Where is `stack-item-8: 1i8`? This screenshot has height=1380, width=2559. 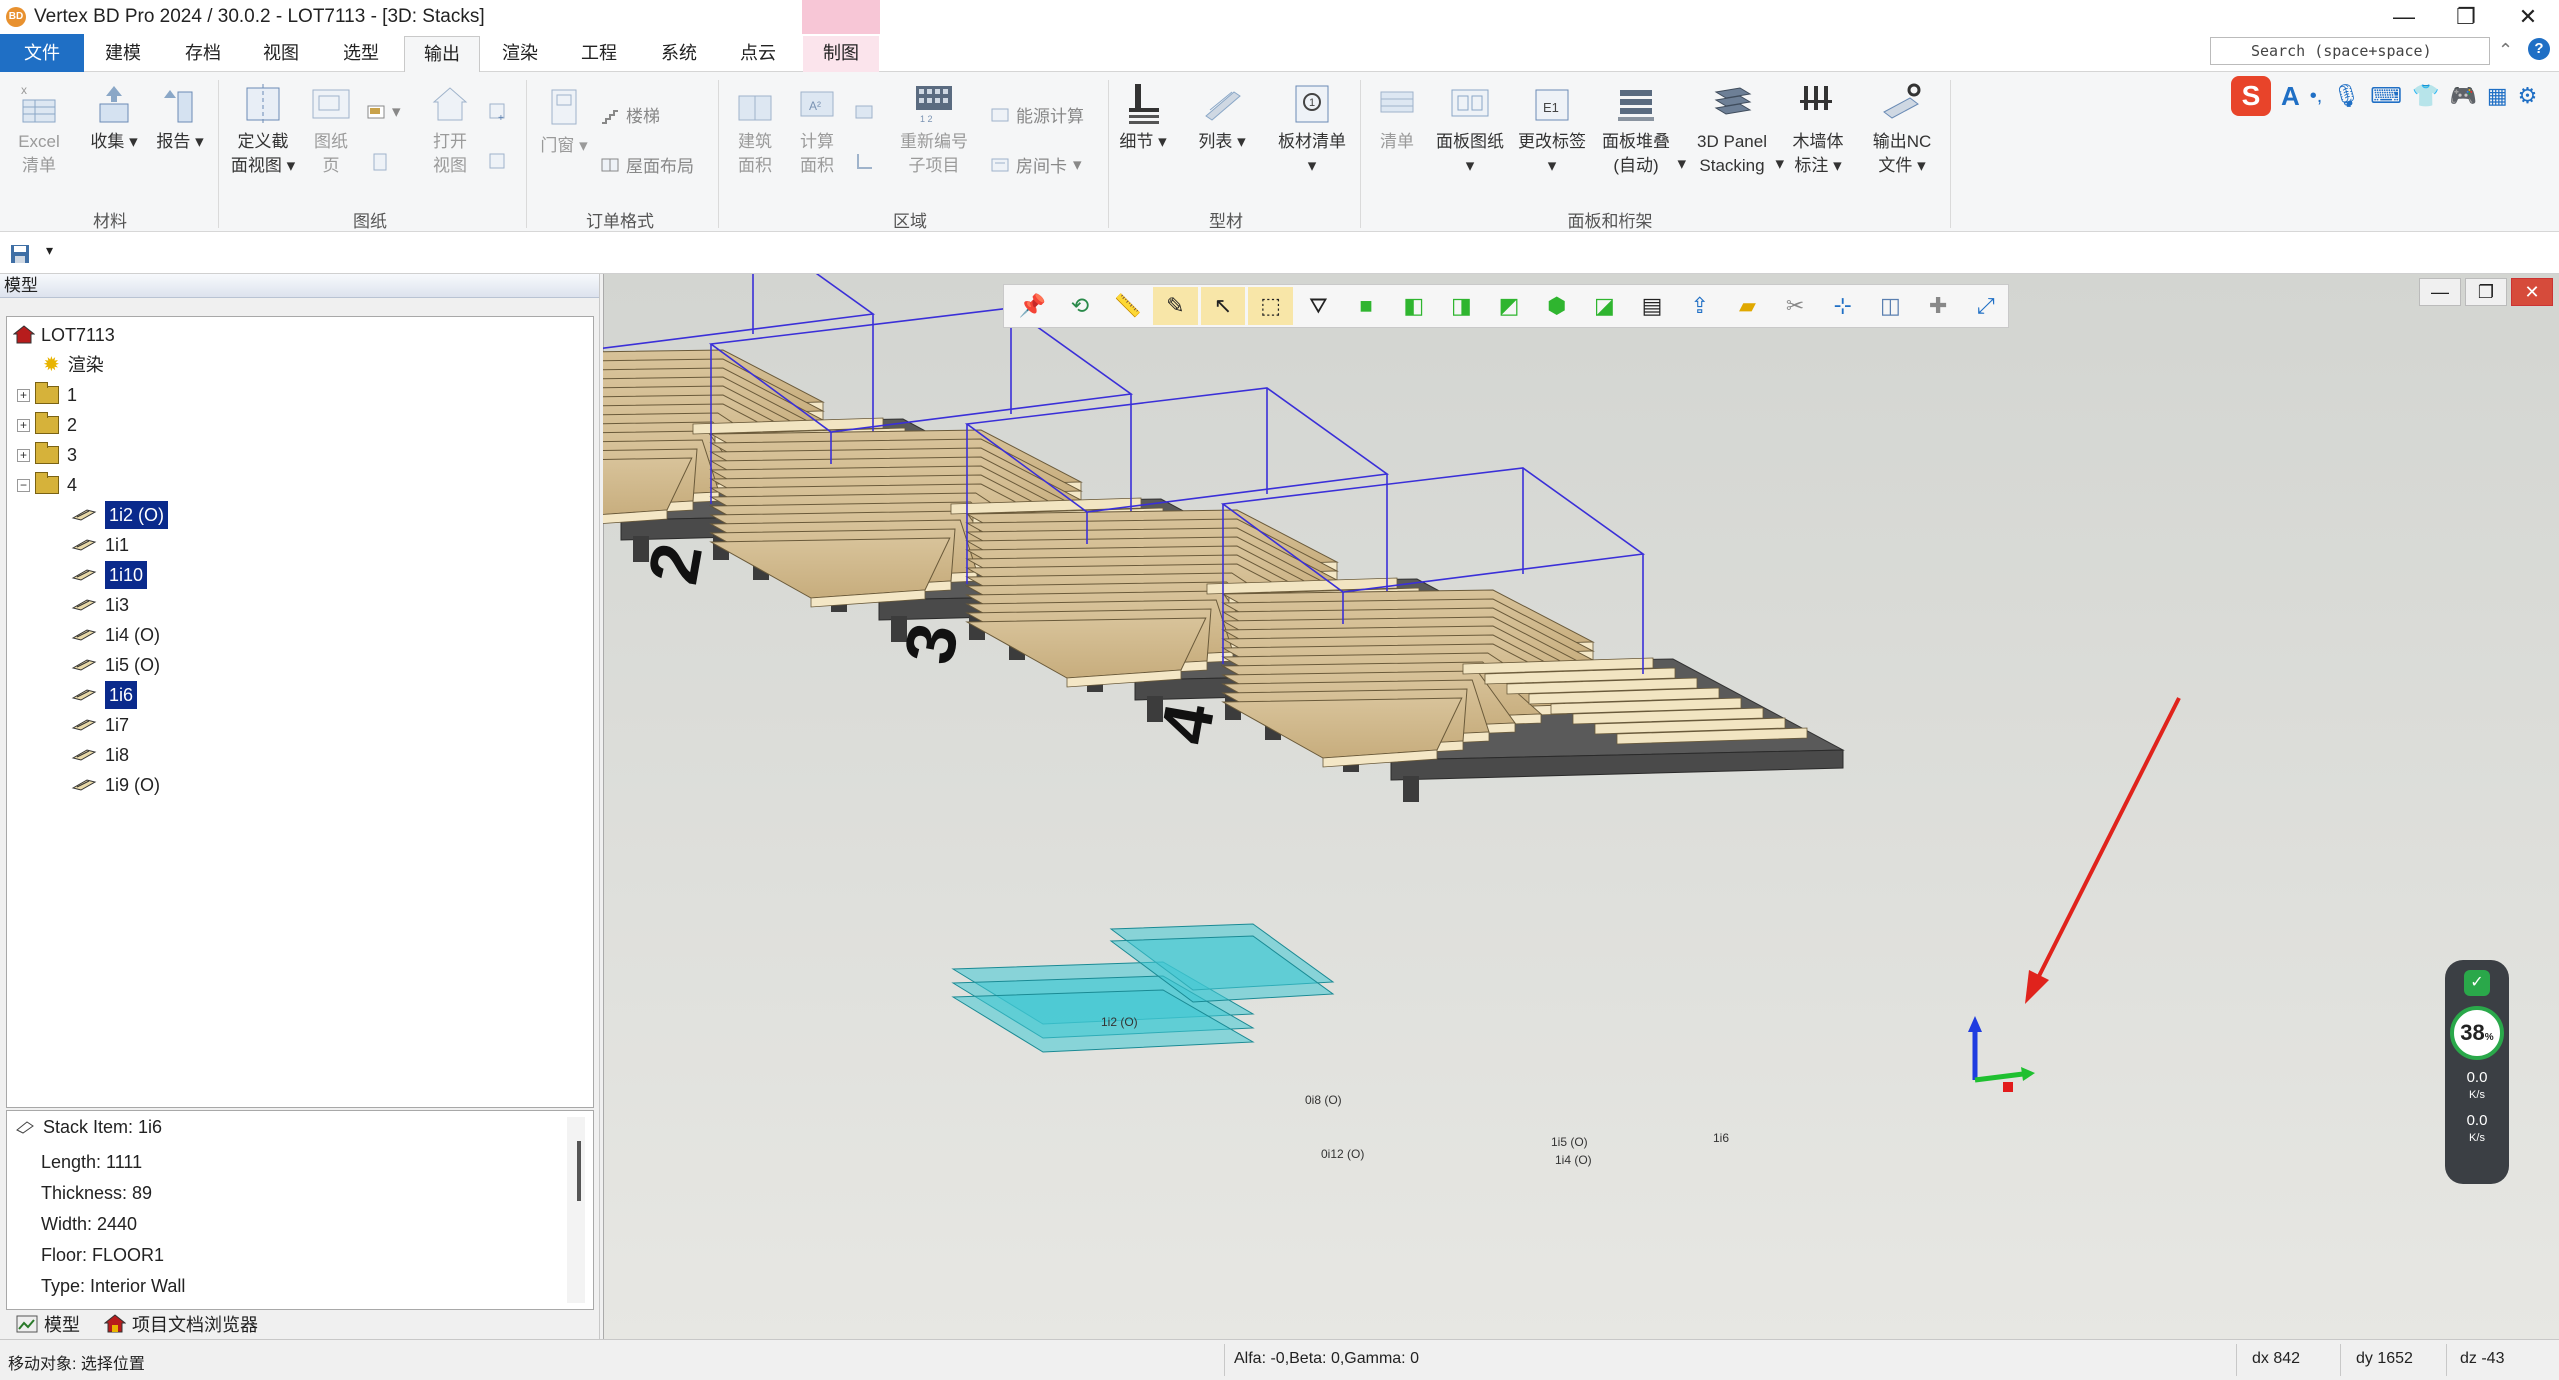
stack-item-8: 1i8 is located at coordinates (100, 755).